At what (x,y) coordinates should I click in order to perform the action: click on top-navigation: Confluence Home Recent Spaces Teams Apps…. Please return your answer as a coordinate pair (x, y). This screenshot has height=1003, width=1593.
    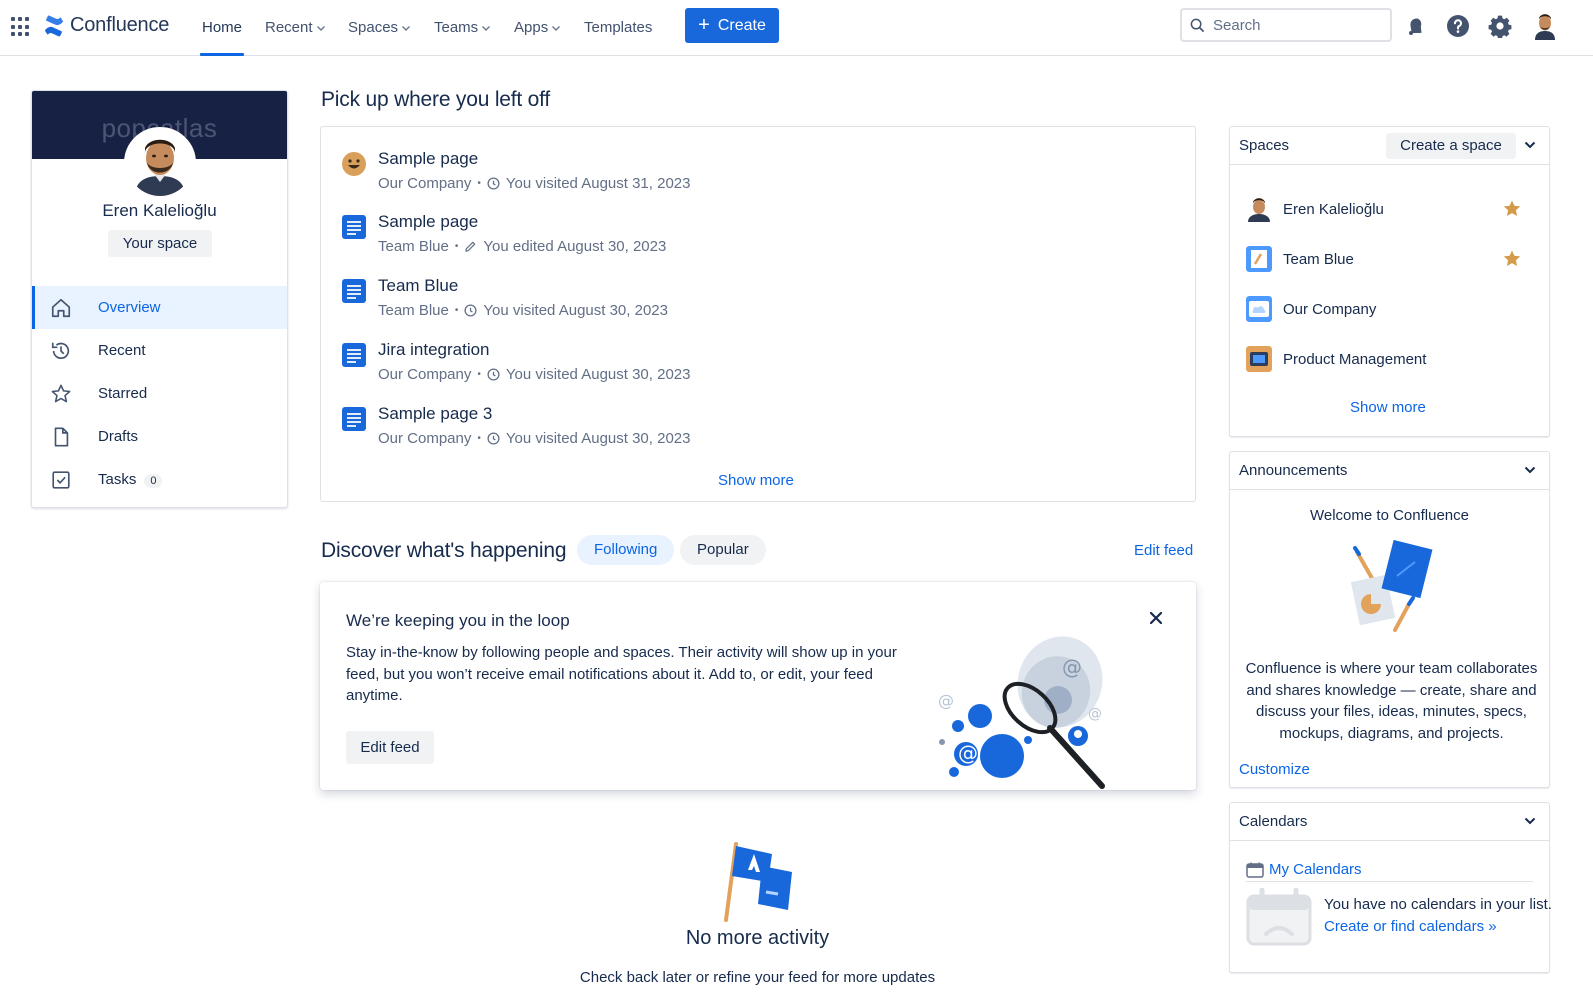
    Looking at the image, I should click on (796, 28).